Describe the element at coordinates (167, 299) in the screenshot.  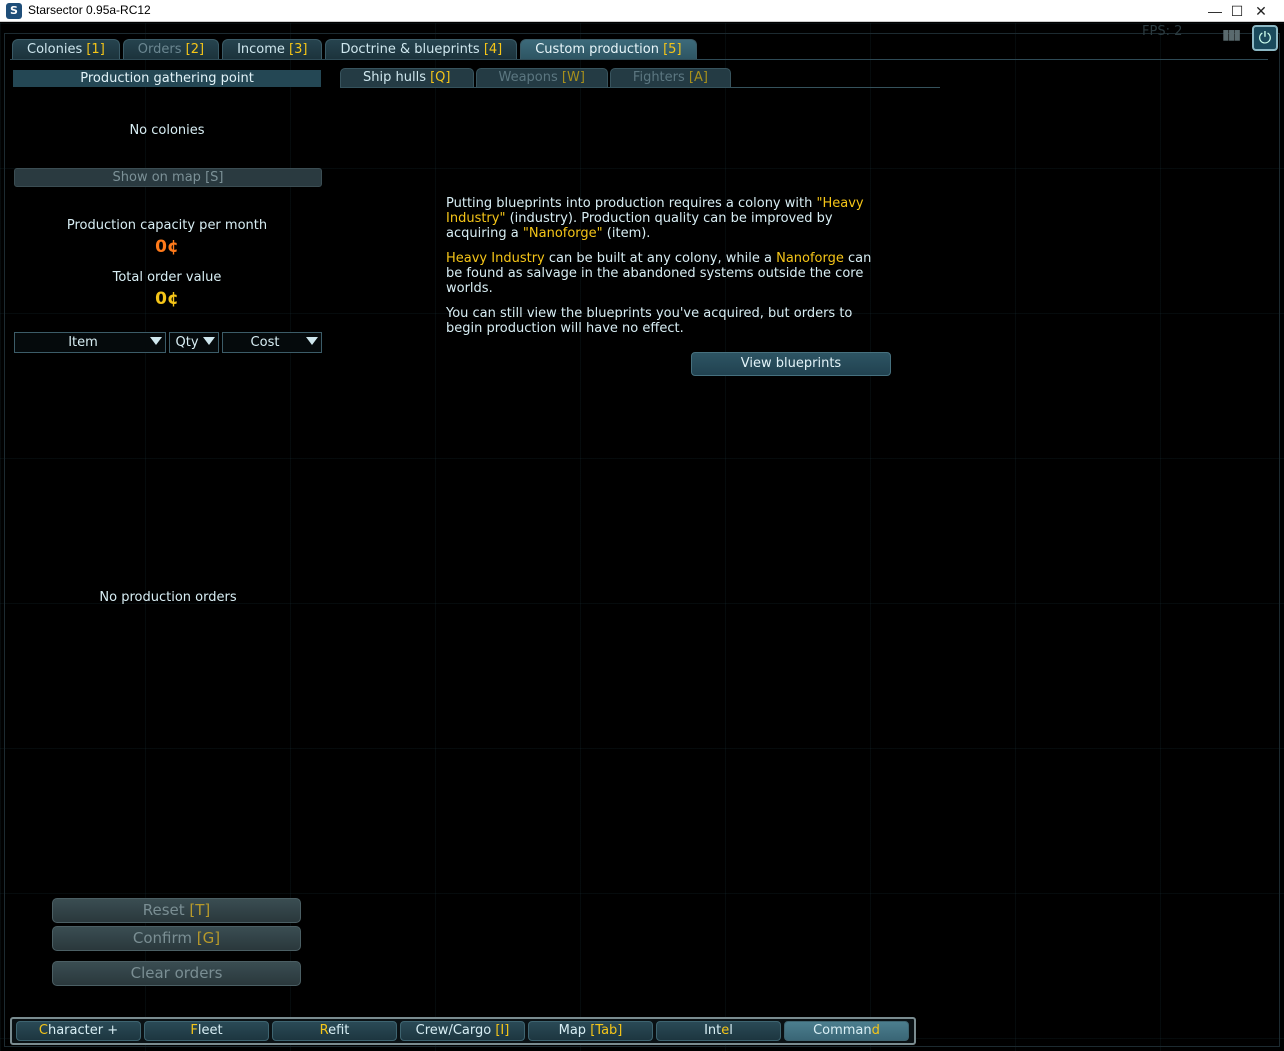
I see `total-order-value: 0¢` at that location.